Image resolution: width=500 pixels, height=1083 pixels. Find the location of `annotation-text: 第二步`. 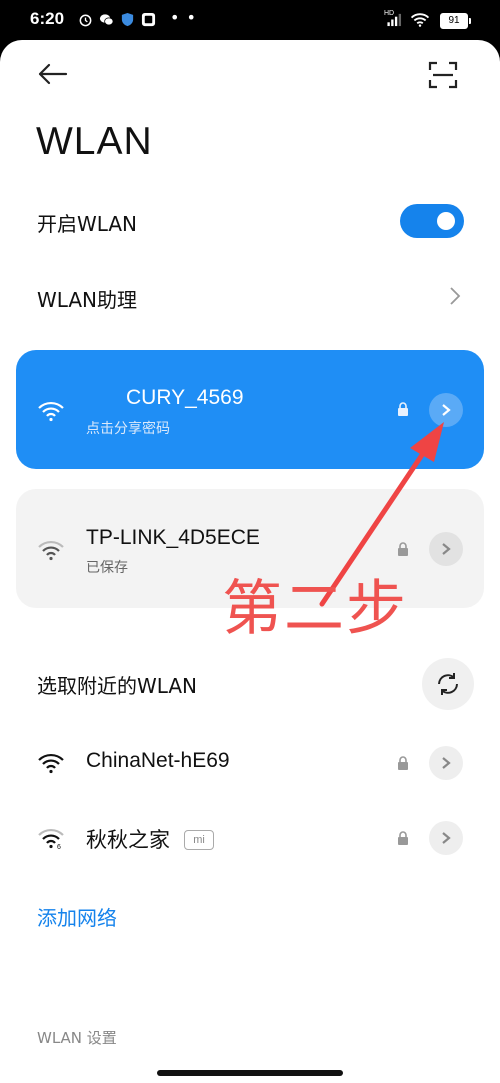

annotation-text: 第二步 is located at coordinates (315, 609).